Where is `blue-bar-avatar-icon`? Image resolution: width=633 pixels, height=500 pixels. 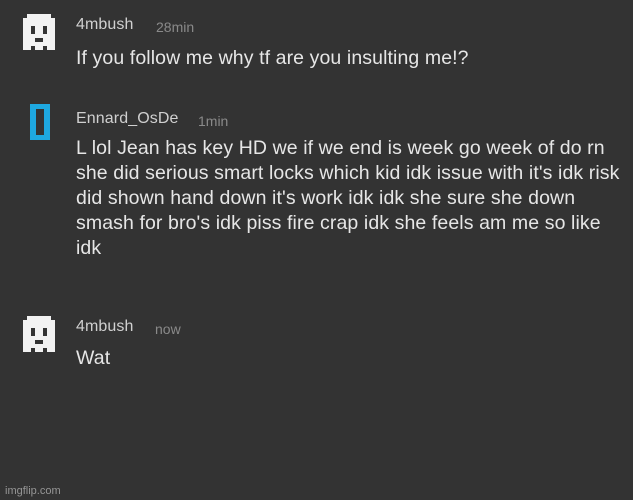
blue-bar-avatar-icon is located at coordinates (40, 122).